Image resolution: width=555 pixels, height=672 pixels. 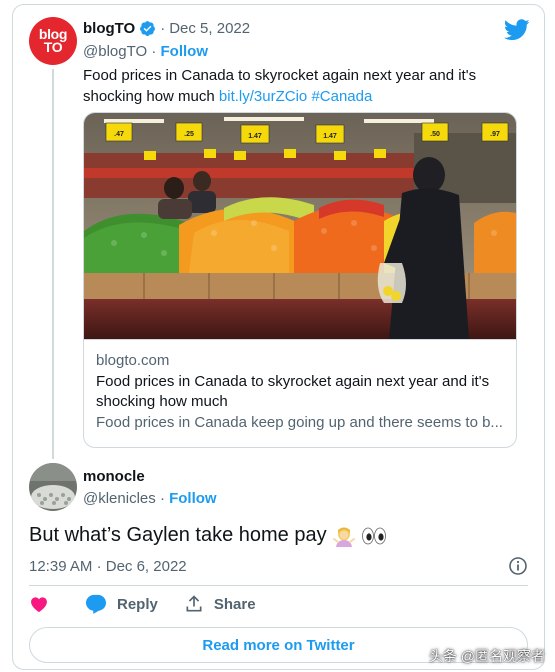 I want to click on price-tag-2: .25, so click(x=189, y=134).